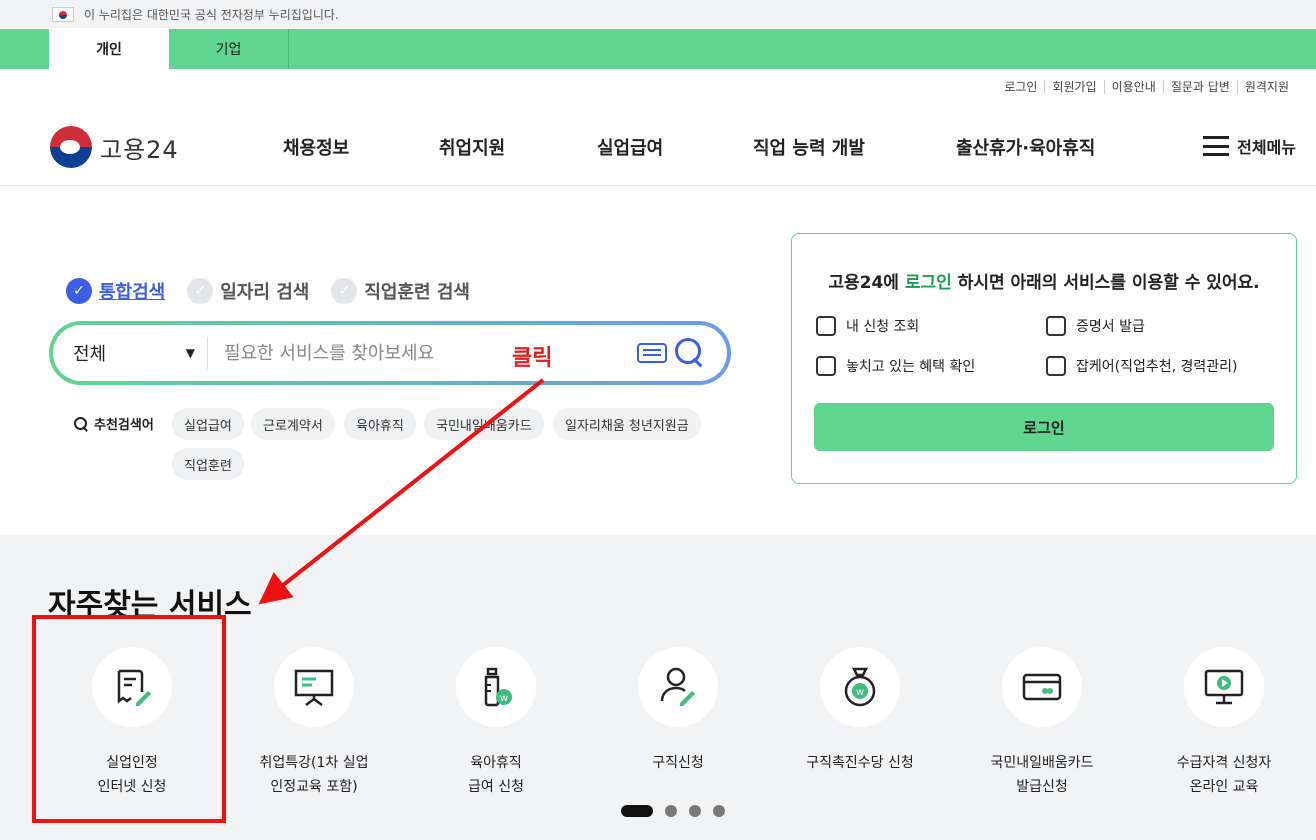 This screenshot has width=1316, height=840. What do you see at coordinates (211, 14) in the screenshot?
I see `gov-banner-text: 이 누리집은 대한민국 공식 전자정부 누리집입니다.` at bounding box center [211, 14].